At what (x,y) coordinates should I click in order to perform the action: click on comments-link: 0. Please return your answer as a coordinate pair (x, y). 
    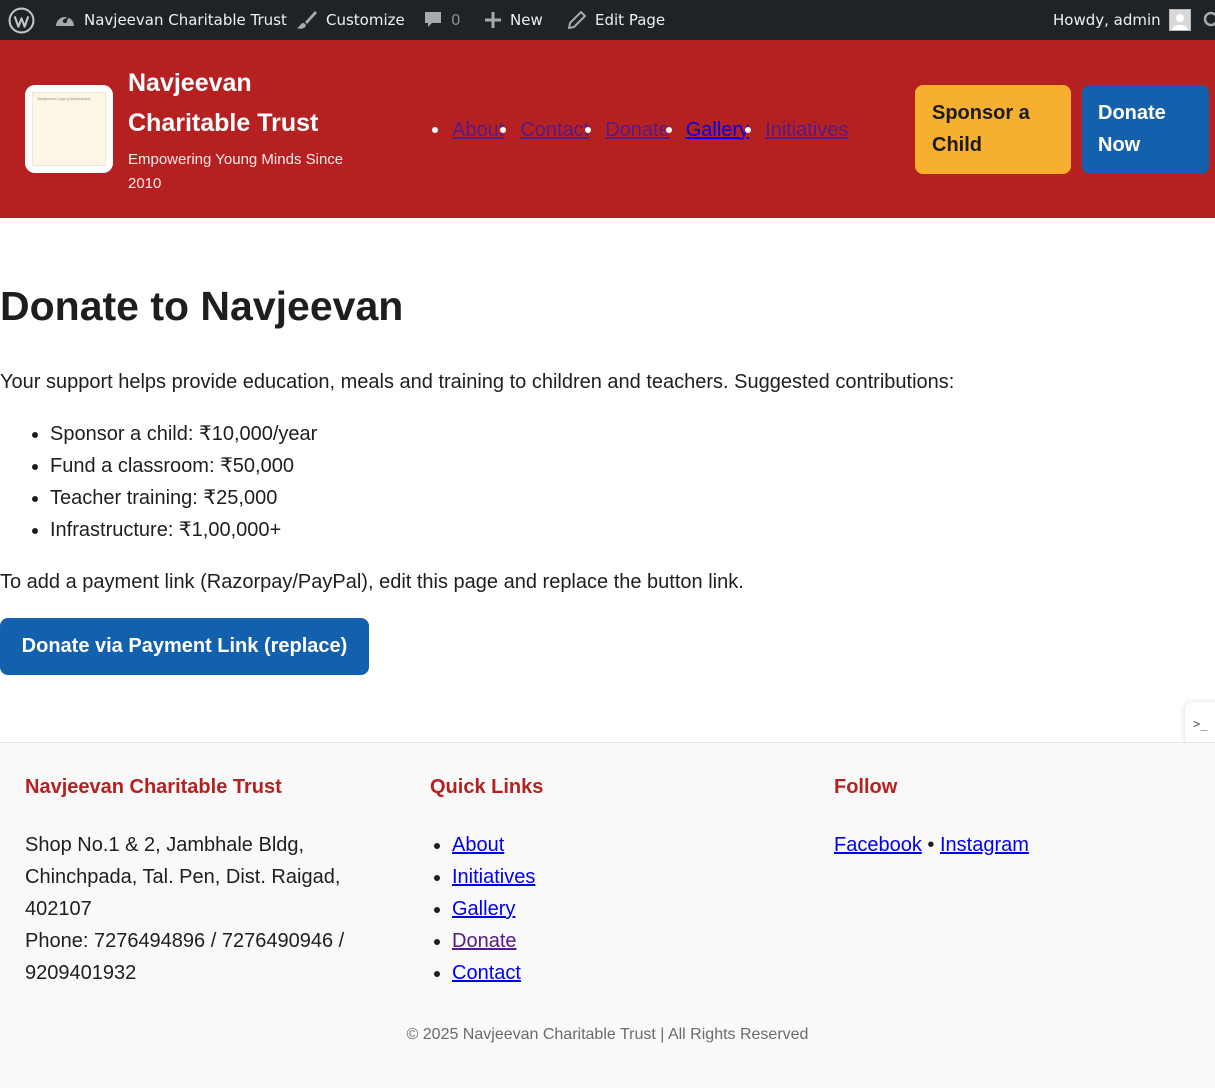
    Looking at the image, I should click on (442, 20).